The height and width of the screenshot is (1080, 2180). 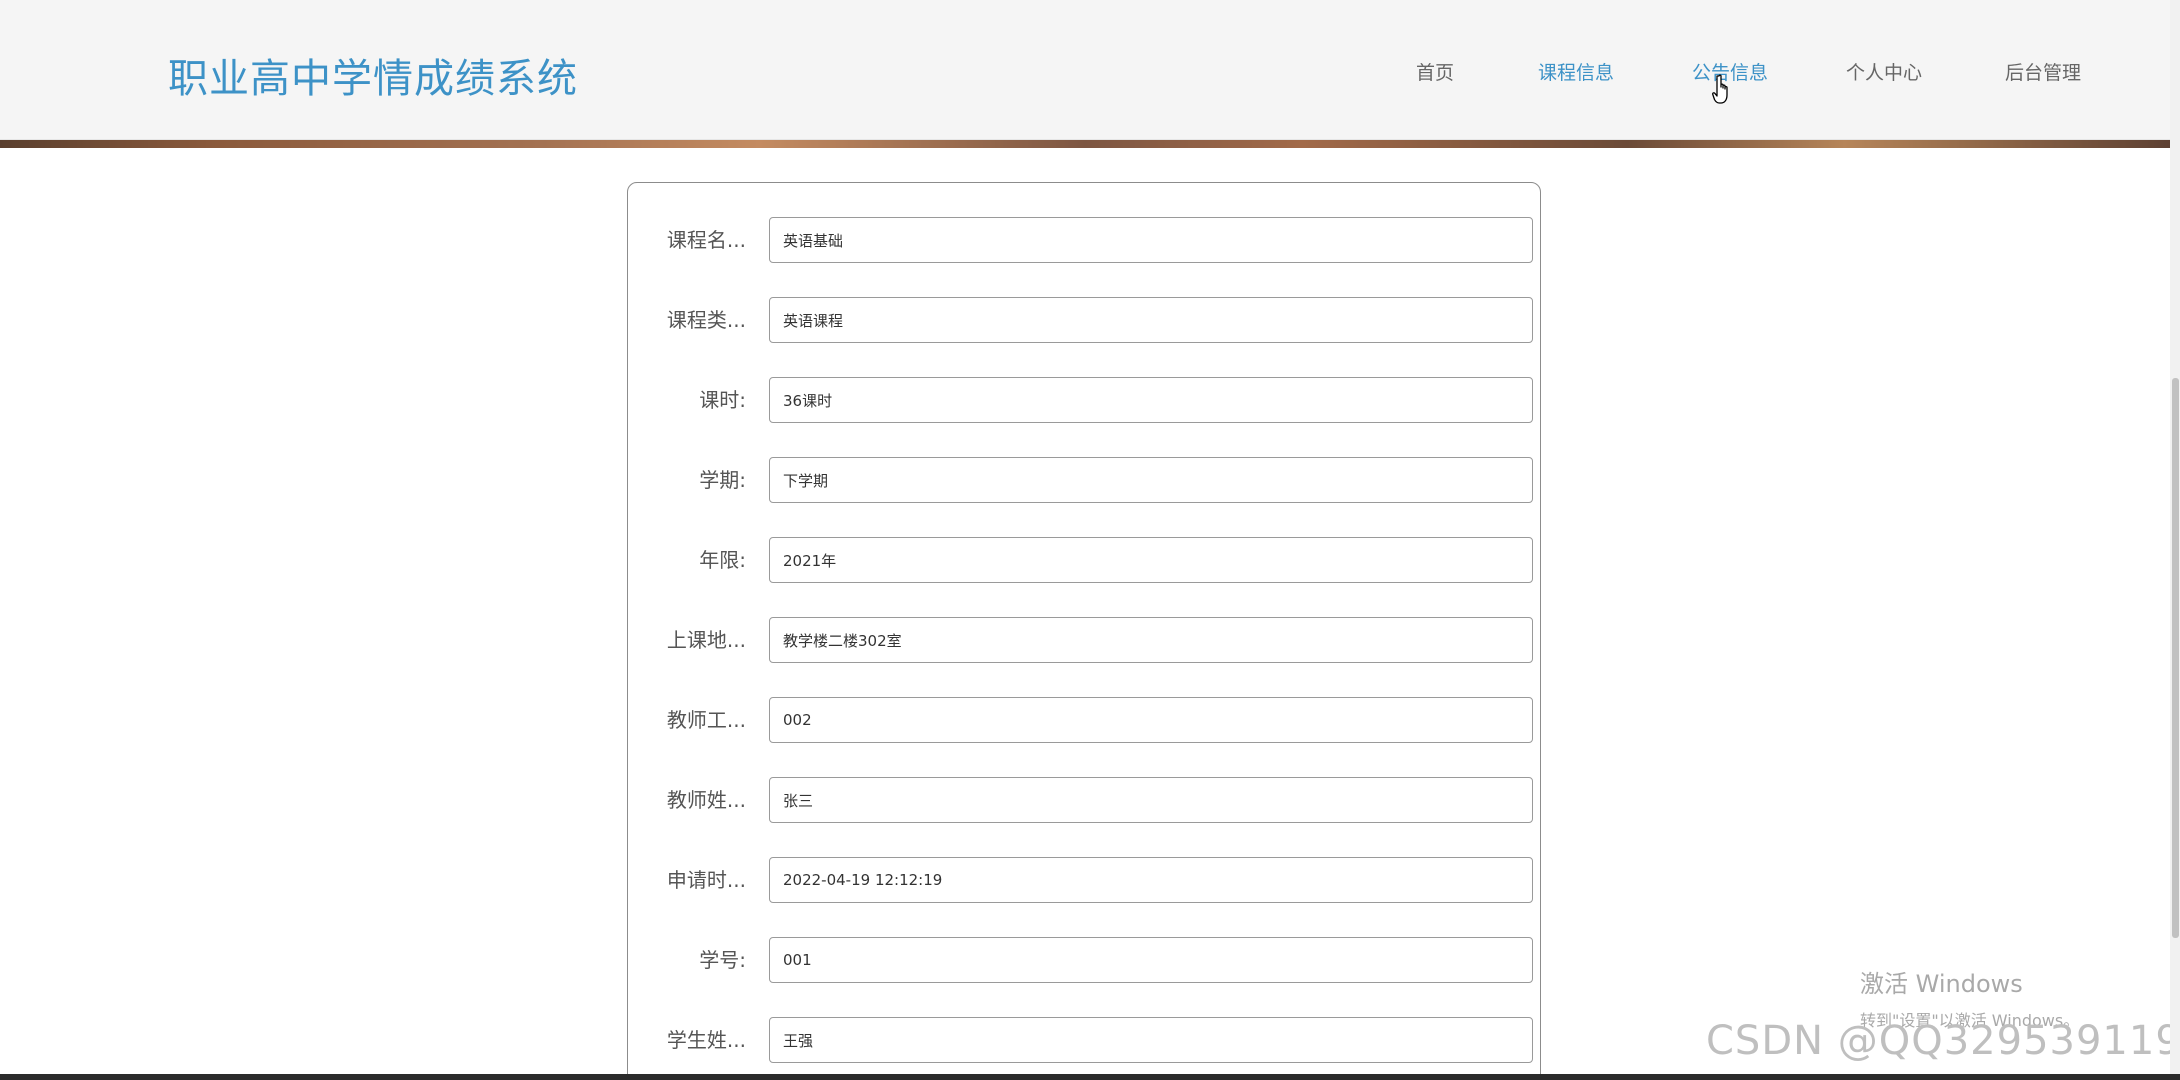 What do you see at coordinates (1090, 1077) in the screenshot?
I see `taskbar-edge` at bounding box center [1090, 1077].